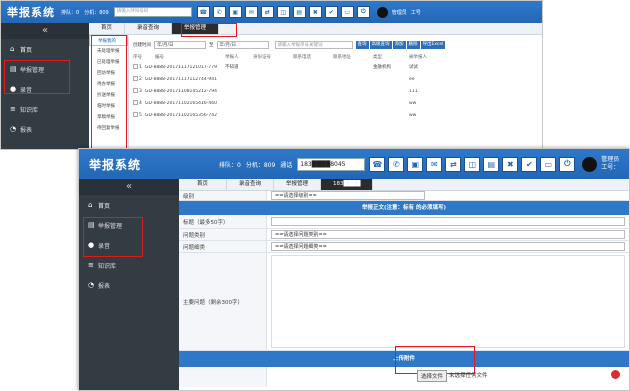  I want to click on sidebar: « ⌂ 首页 ▤ 举报管理 ● 录音 ≡ 知识库 ◔ 报表, so click(129, 284).